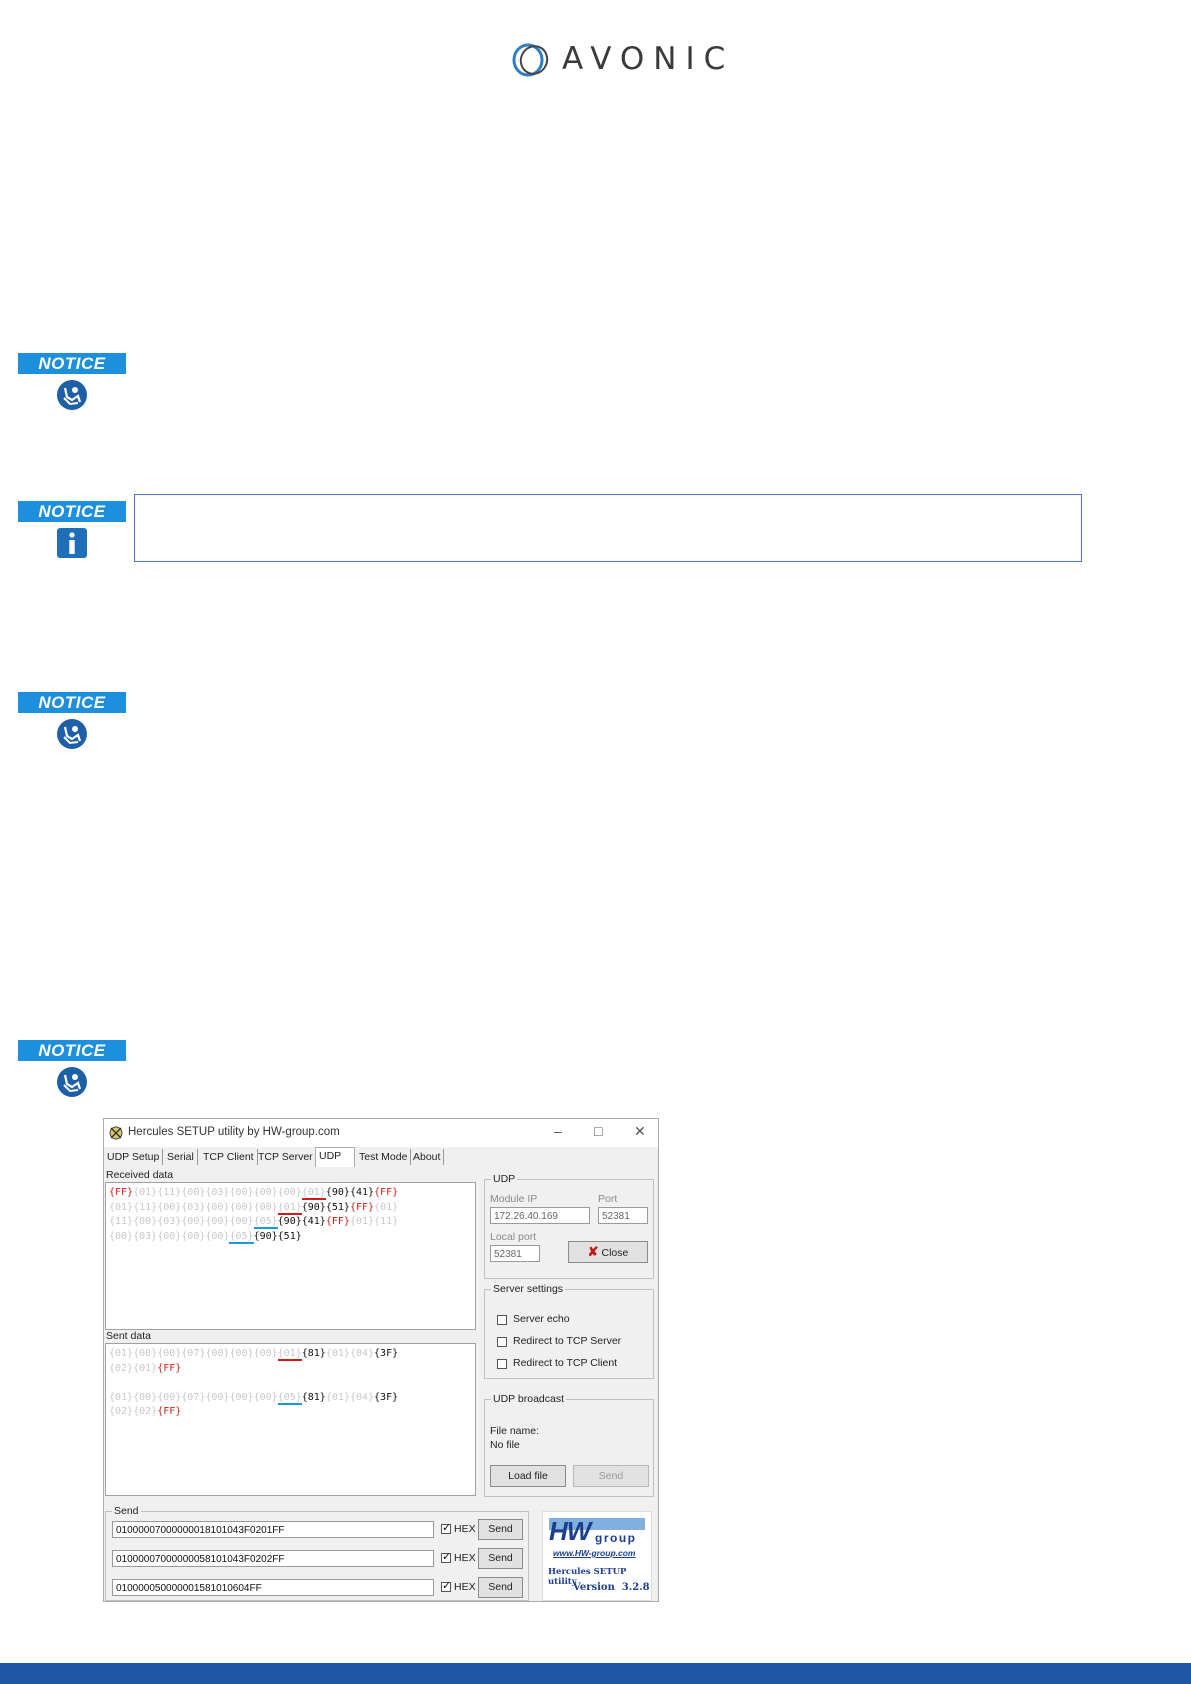 This screenshot has height=1684, width=1191. Describe the element at coordinates (541, 1319) in the screenshot. I see `server-echo-label: Server echo` at that location.